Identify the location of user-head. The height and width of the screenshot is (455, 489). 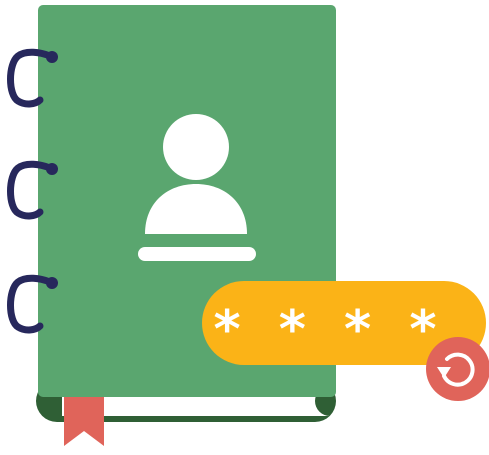
(196, 147).